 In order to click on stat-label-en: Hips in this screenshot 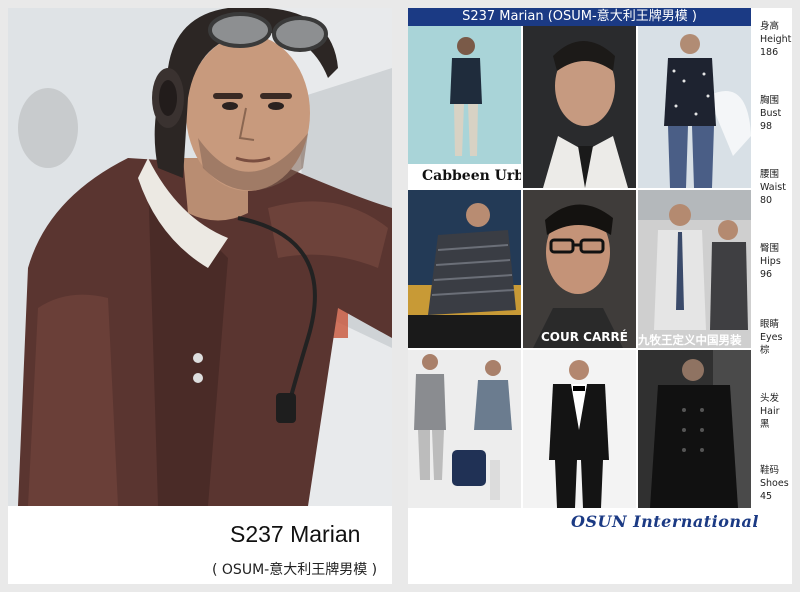, I will do `click(770, 261)`.